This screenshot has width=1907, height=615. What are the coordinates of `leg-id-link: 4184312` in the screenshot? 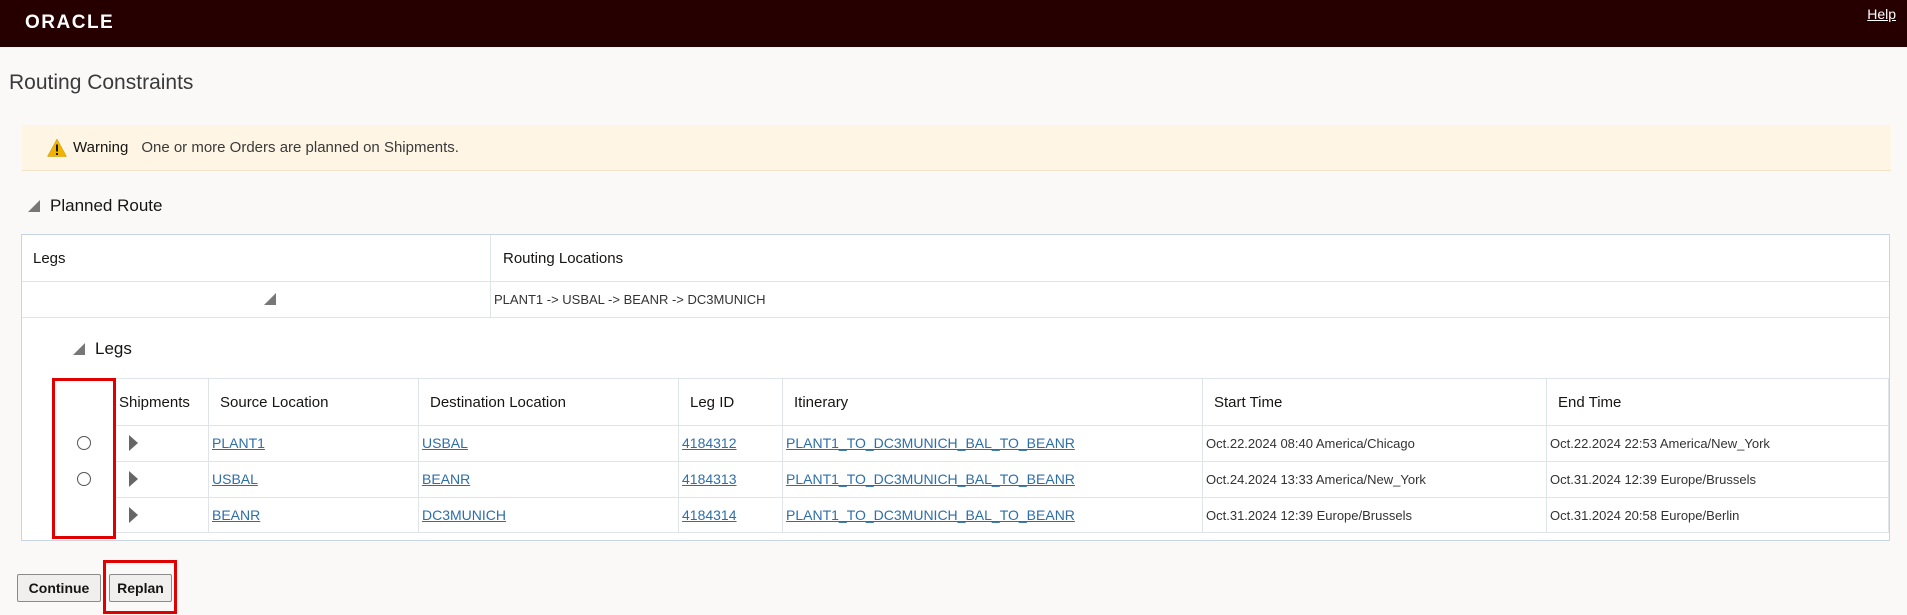 It's located at (709, 443).